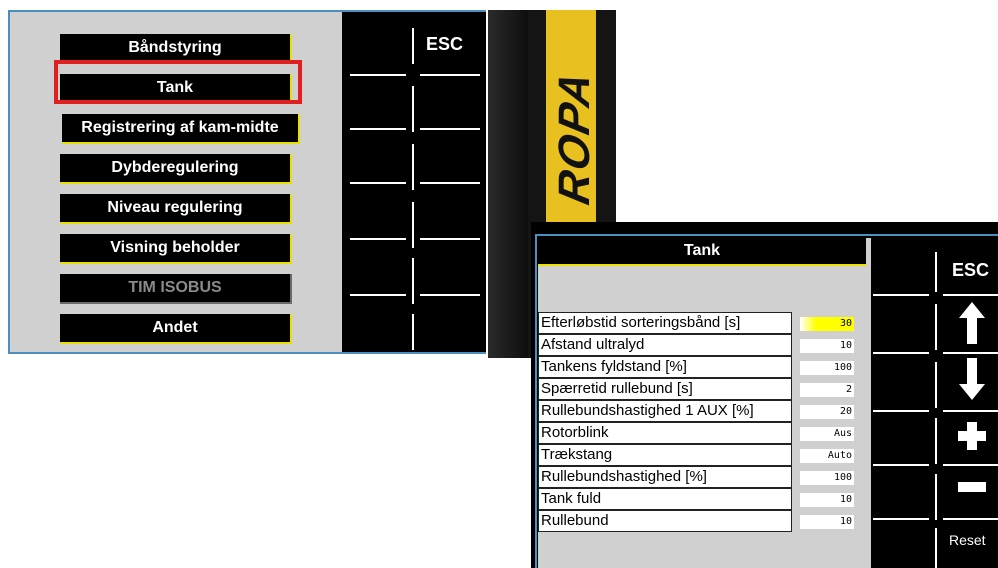 The width and height of the screenshot is (998, 568). I want to click on parameter-row: Rullebund 10, so click(704, 521).